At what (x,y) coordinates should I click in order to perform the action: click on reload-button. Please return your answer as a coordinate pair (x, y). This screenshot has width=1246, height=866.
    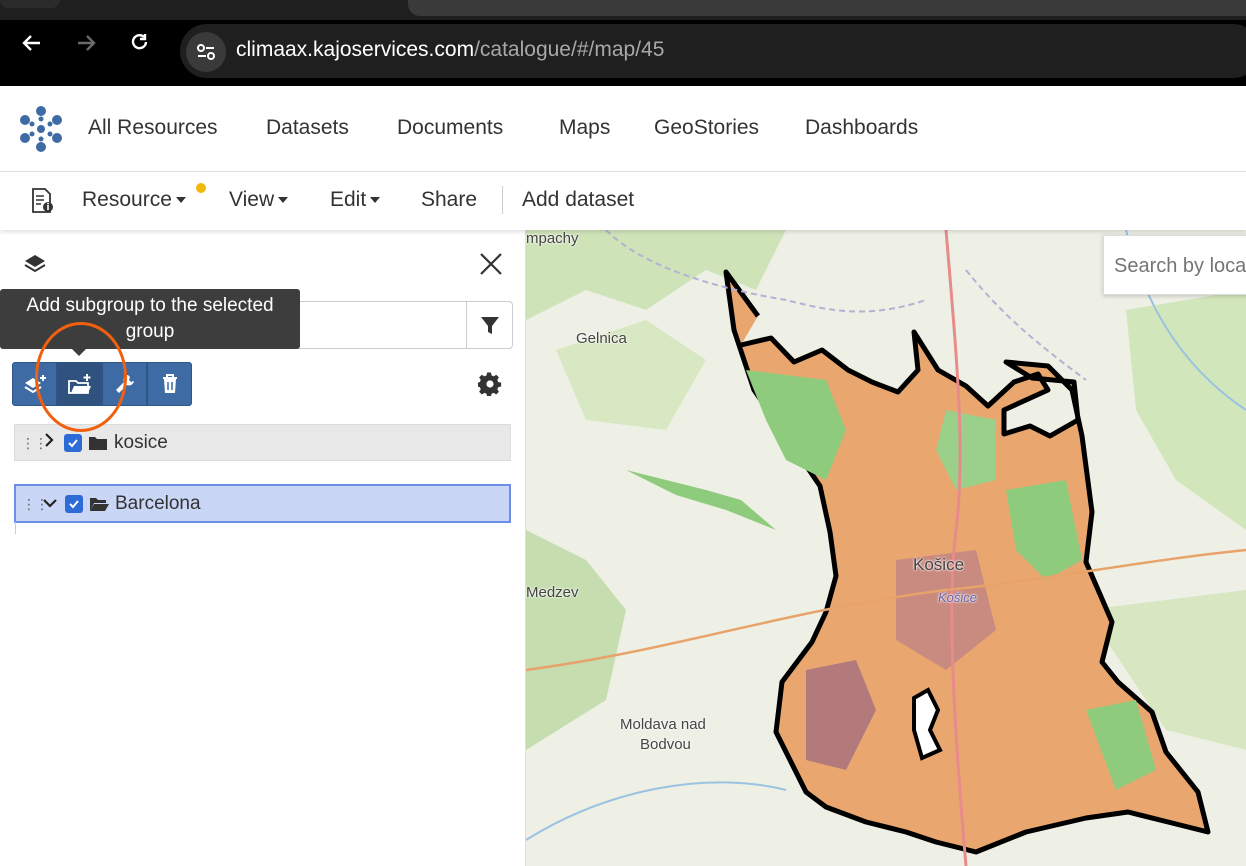
    Looking at the image, I should click on (140, 43).